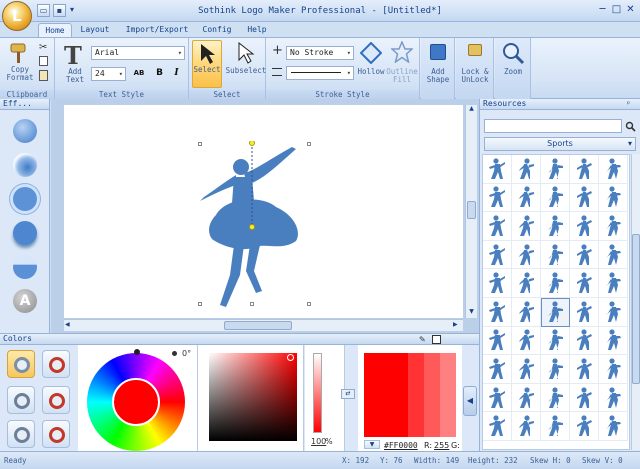 This screenshot has height=469, width=640. I want to click on font-family-select: Arial, so click(138, 53).